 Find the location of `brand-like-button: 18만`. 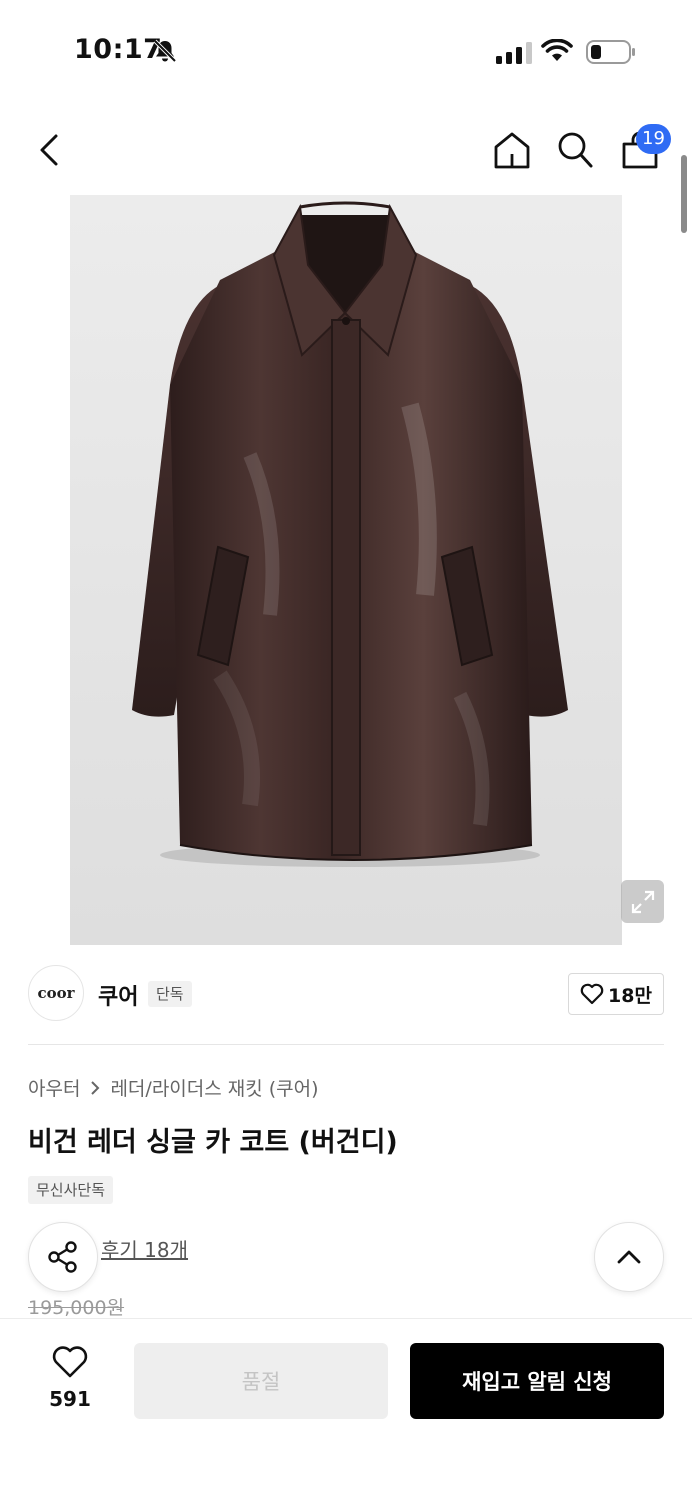

brand-like-button: 18만 is located at coordinates (616, 994).